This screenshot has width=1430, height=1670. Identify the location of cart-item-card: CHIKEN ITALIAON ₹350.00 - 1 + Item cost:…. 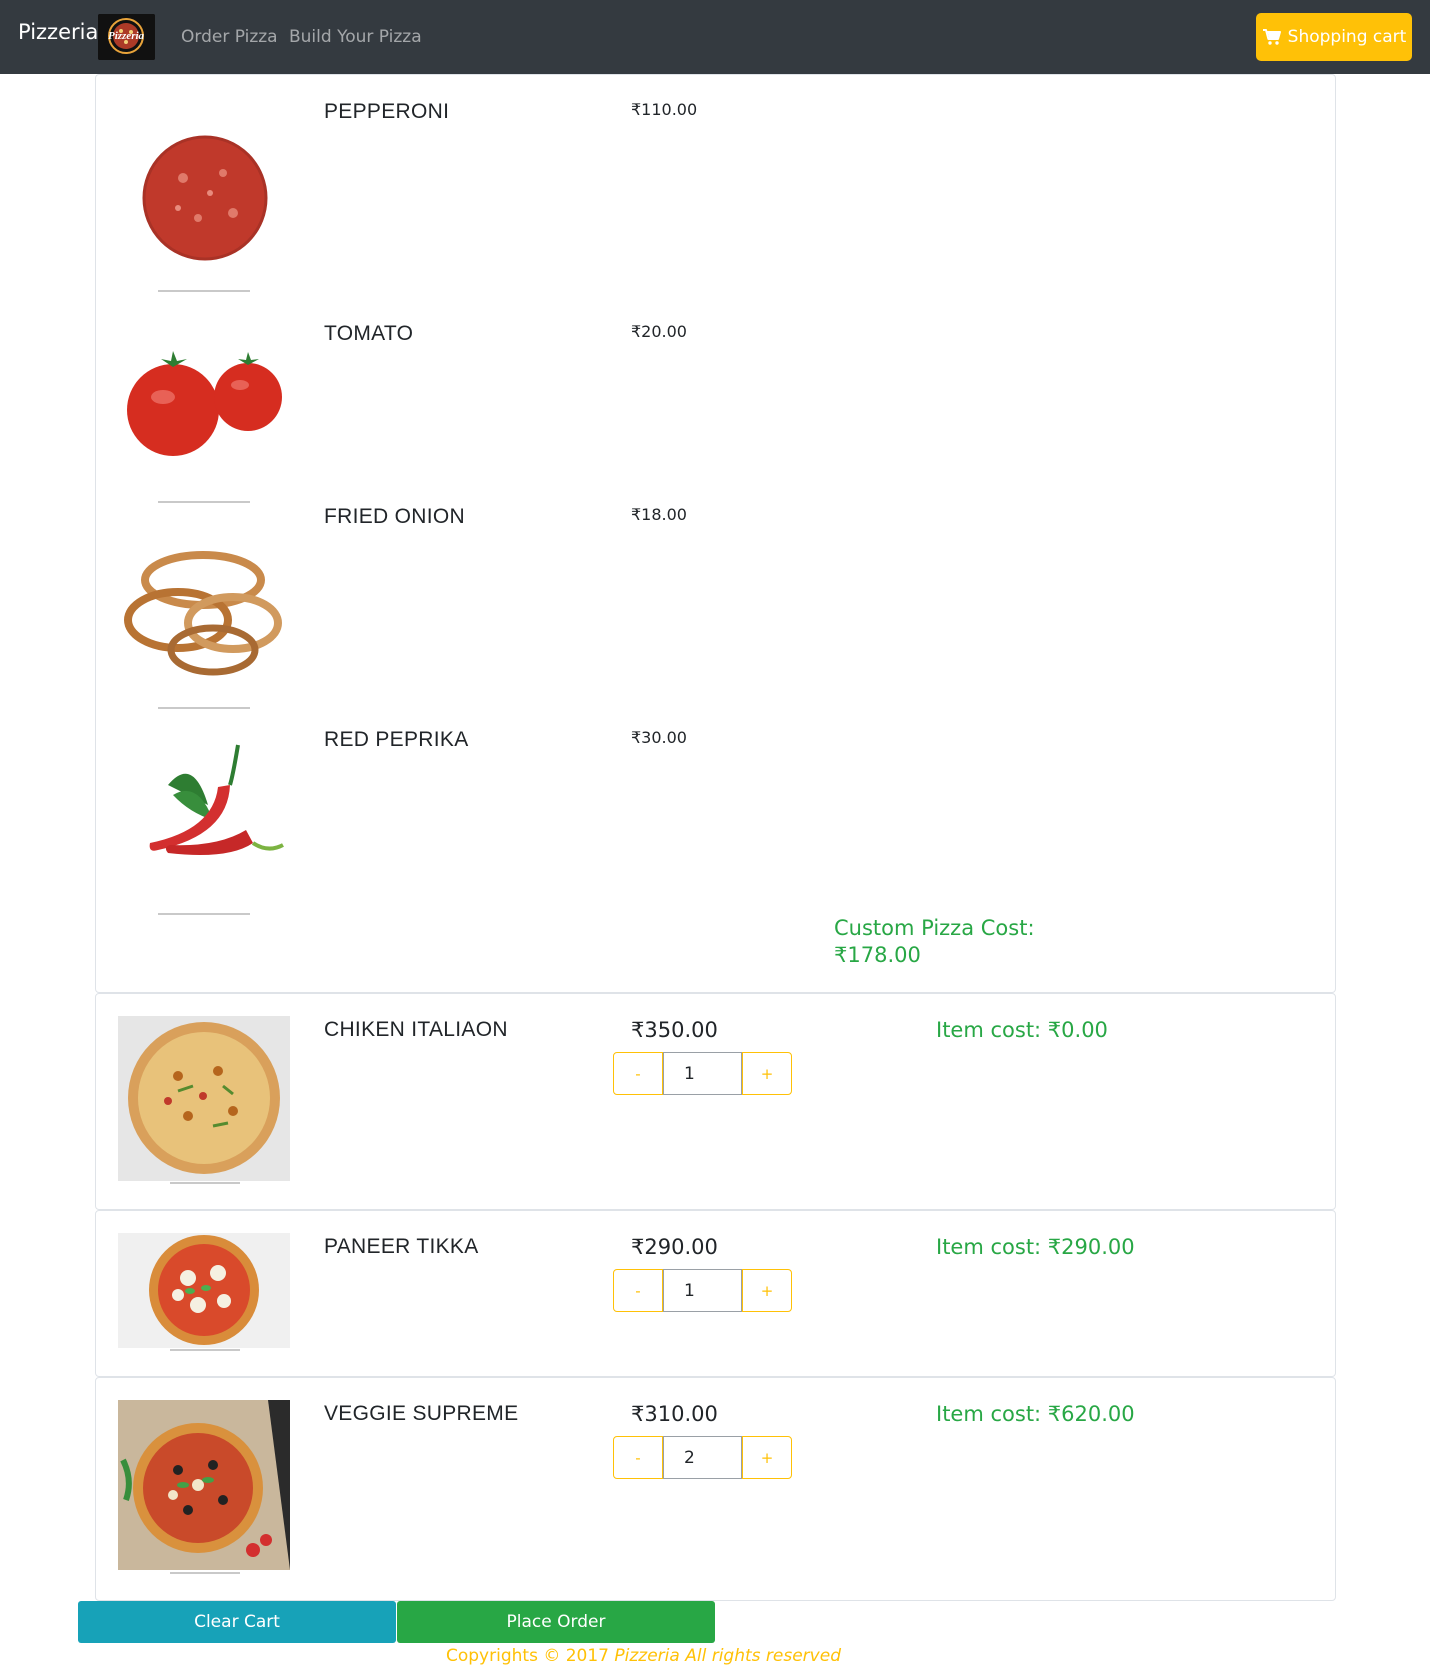
(715, 1101).